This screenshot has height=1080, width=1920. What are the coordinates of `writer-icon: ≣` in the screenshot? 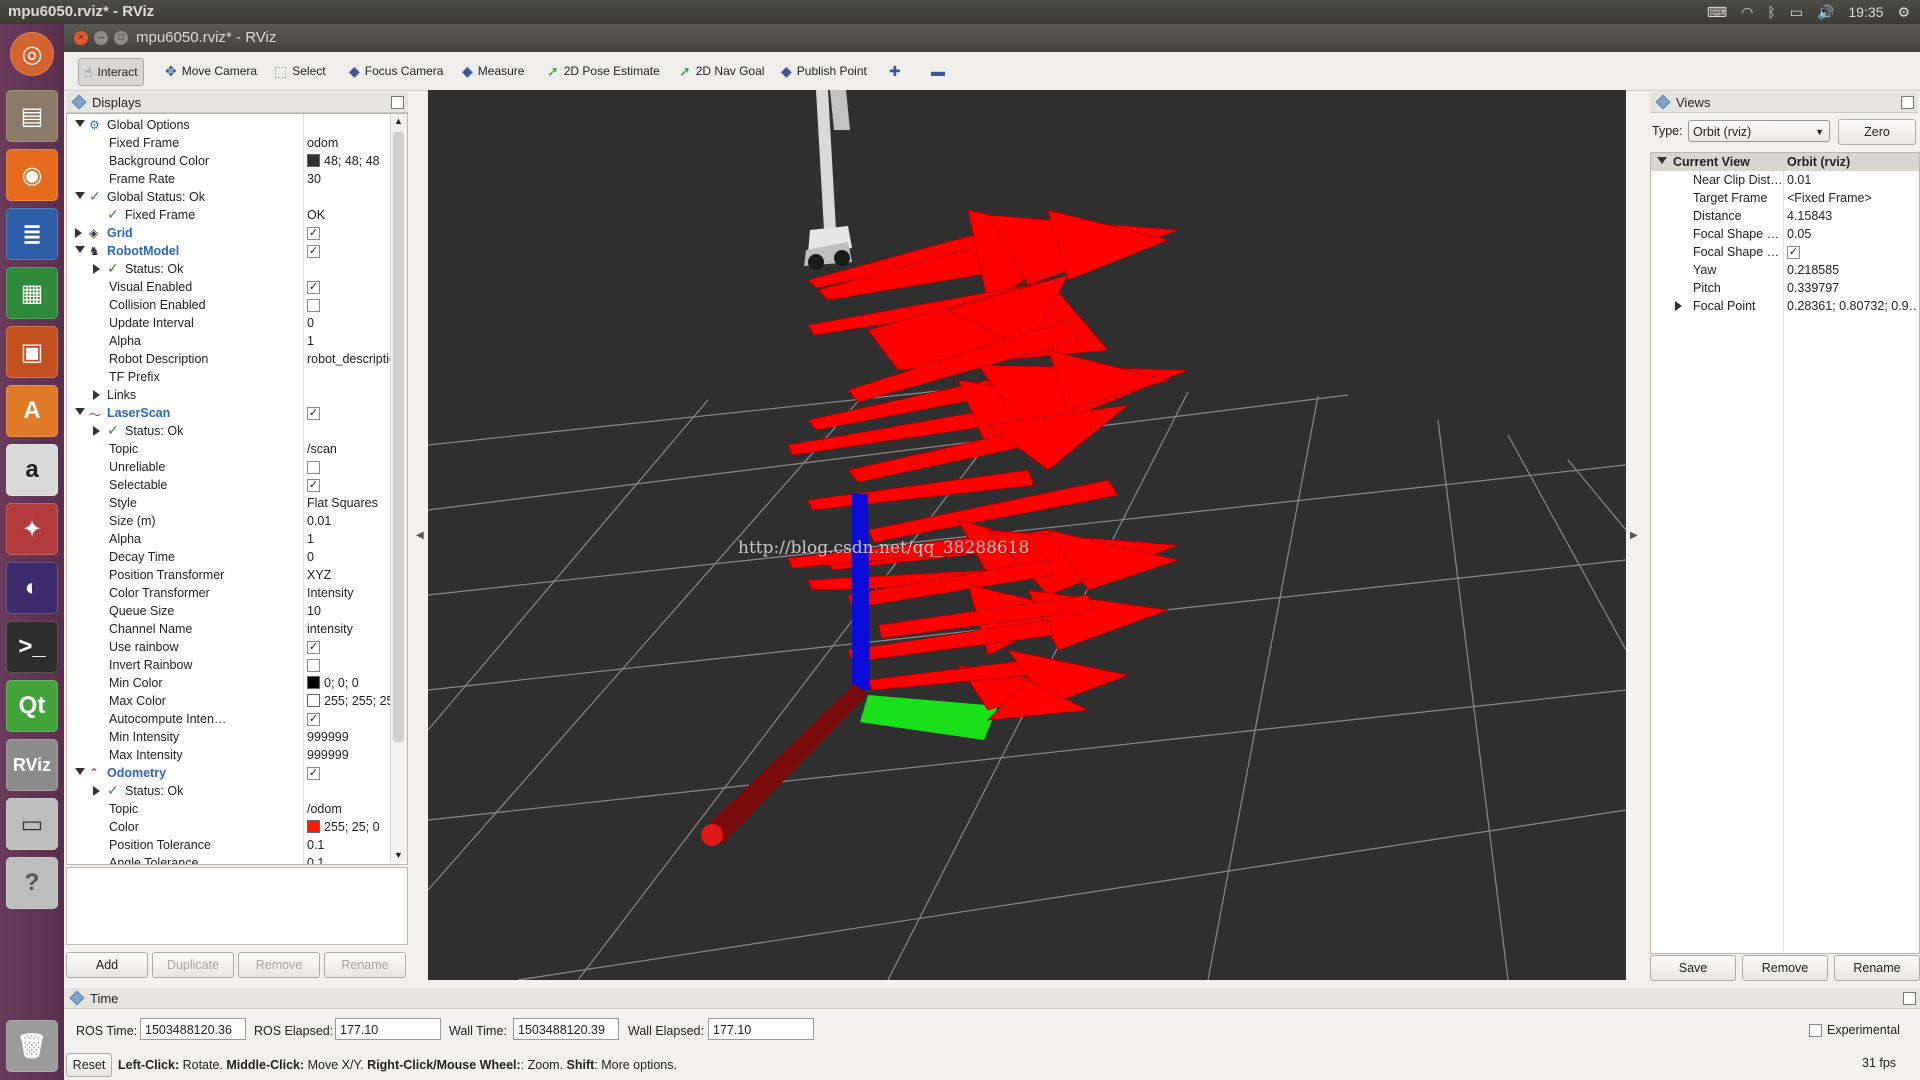 It's located at (32, 234).